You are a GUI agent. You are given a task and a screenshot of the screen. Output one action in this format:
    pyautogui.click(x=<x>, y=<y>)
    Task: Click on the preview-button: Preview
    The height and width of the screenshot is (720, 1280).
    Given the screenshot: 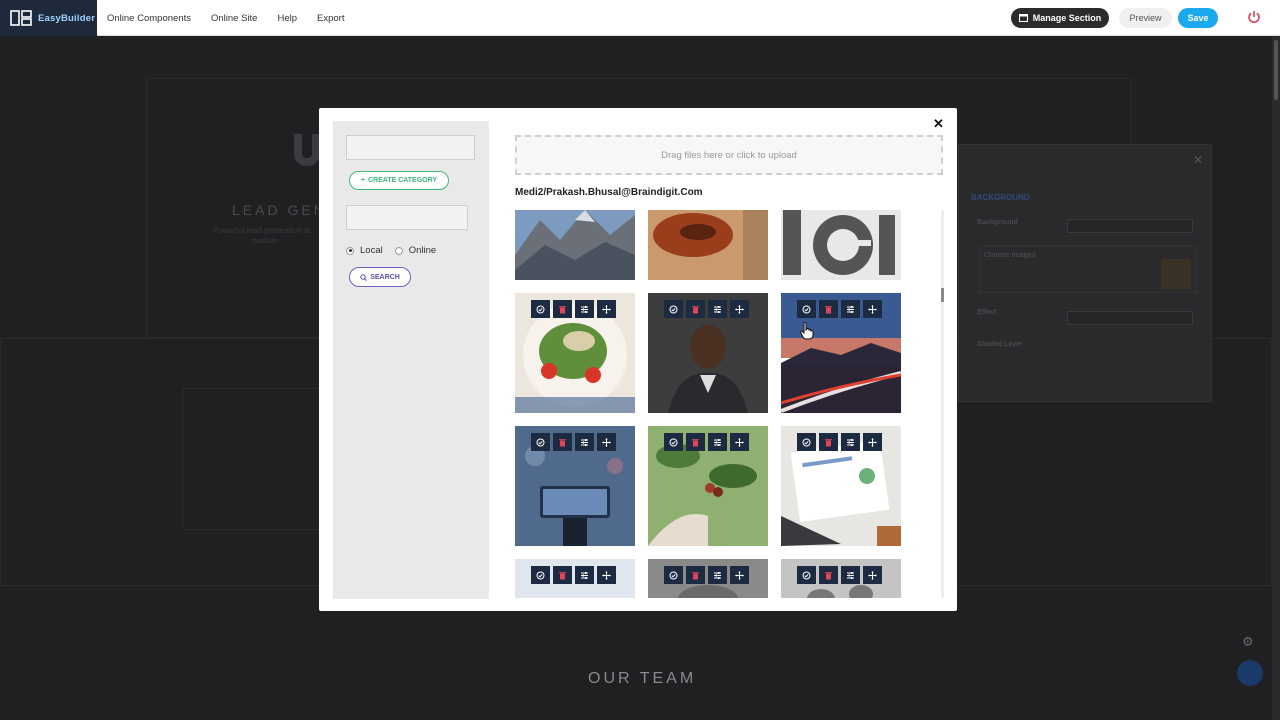 What is the action you would take?
    pyautogui.click(x=1145, y=18)
    